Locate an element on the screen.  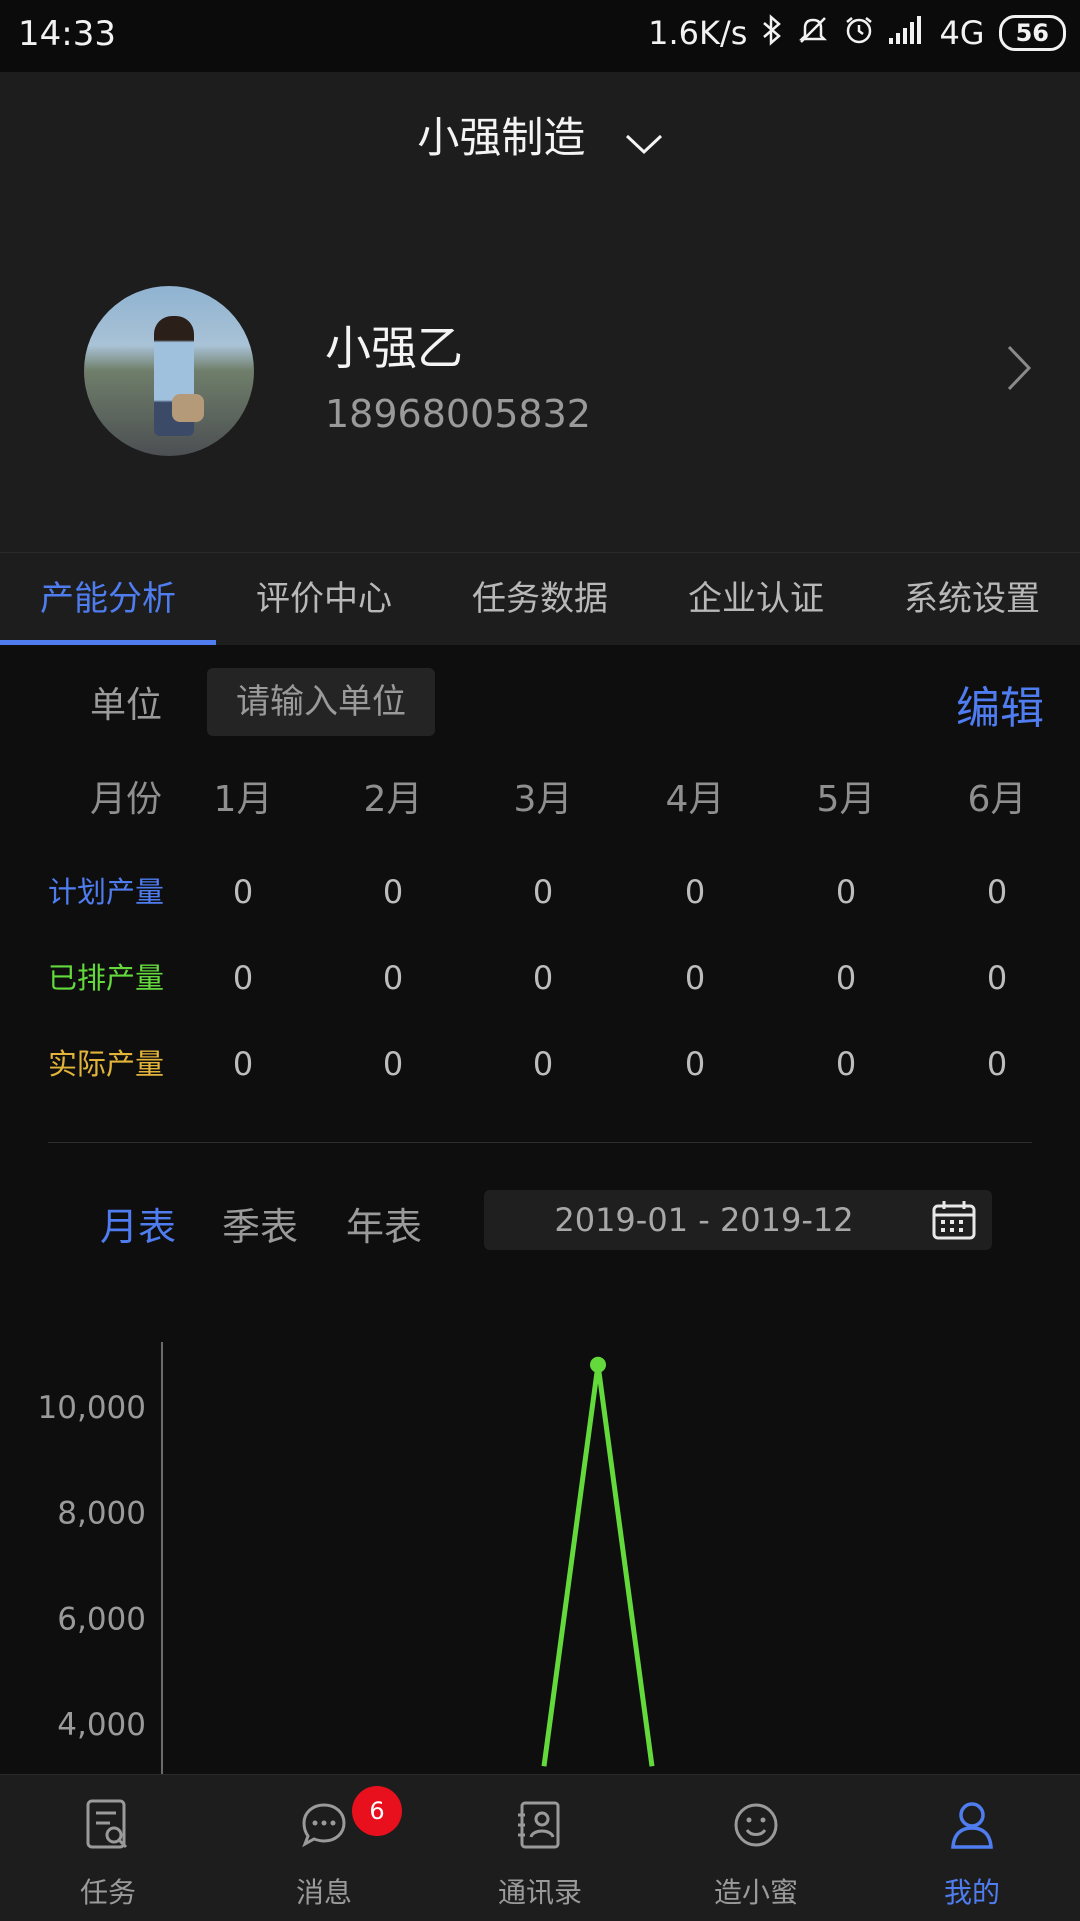
month-header: 4月 is located at coordinates (695, 799).